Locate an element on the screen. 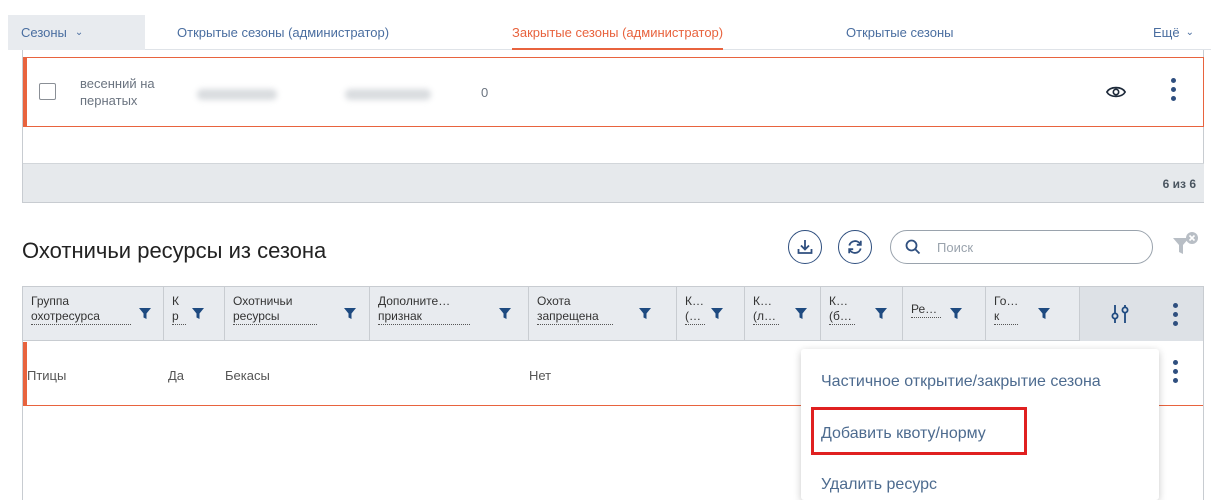 The height and width of the screenshot is (500, 1211). menu-item-add-quota: Добавить квоту/норму is located at coordinates (903, 434).